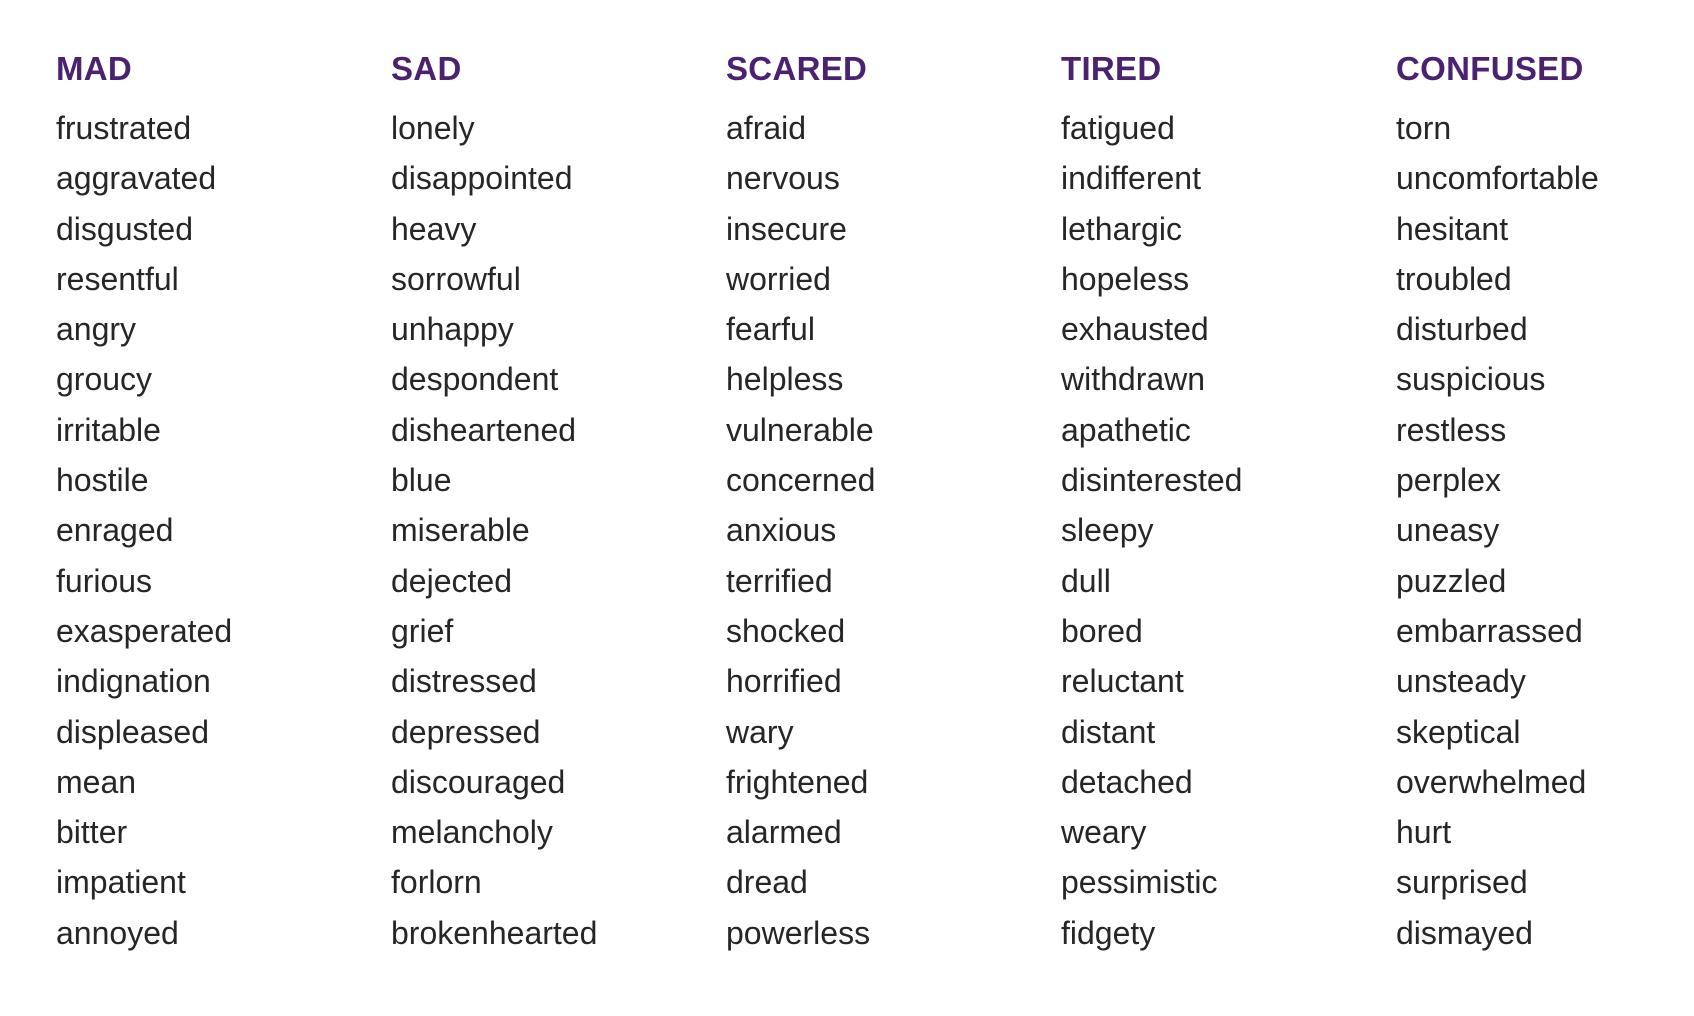 The width and height of the screenshot is (1694, 1016). Describe the element at coordinates (96, 329) in the screenshot. I see `word-item: angry` at that location.